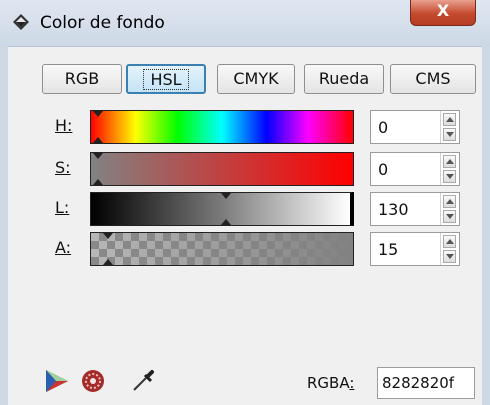 The width and height of the screenshot is (490, 405). I want to click on saturation-label: S:, so click(63, 167).